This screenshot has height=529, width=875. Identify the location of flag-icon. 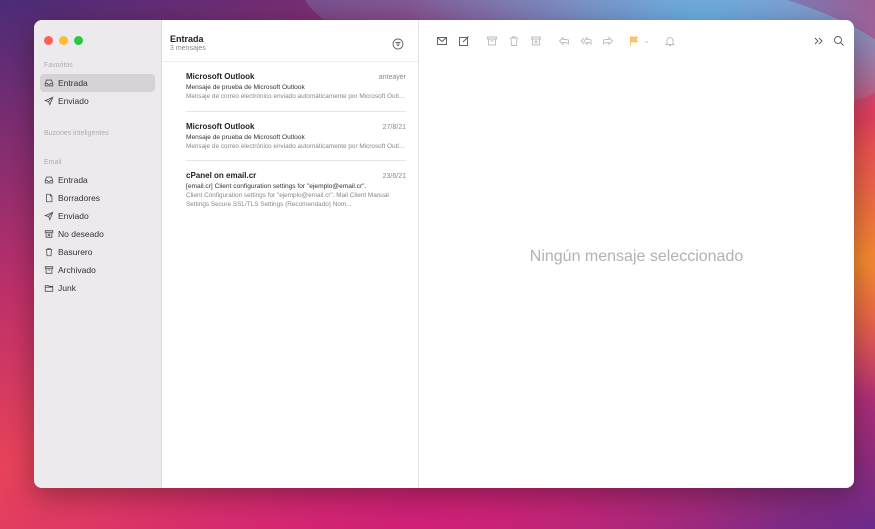
(634, 41).